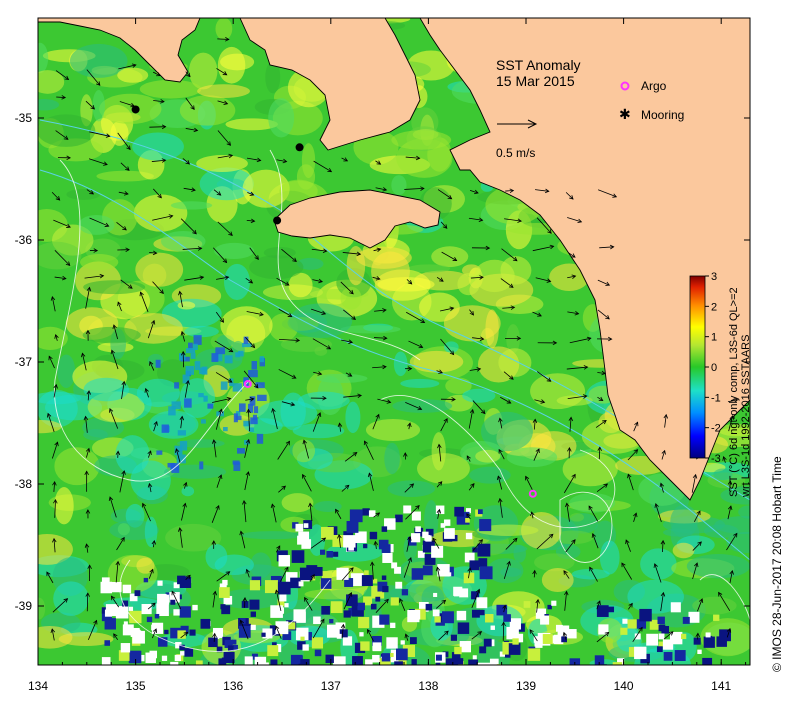  What do you see at coordinates (716, 429) in the screenshot?
I see `colorbar-tick-label: -2` at bounding box center [716, 429].